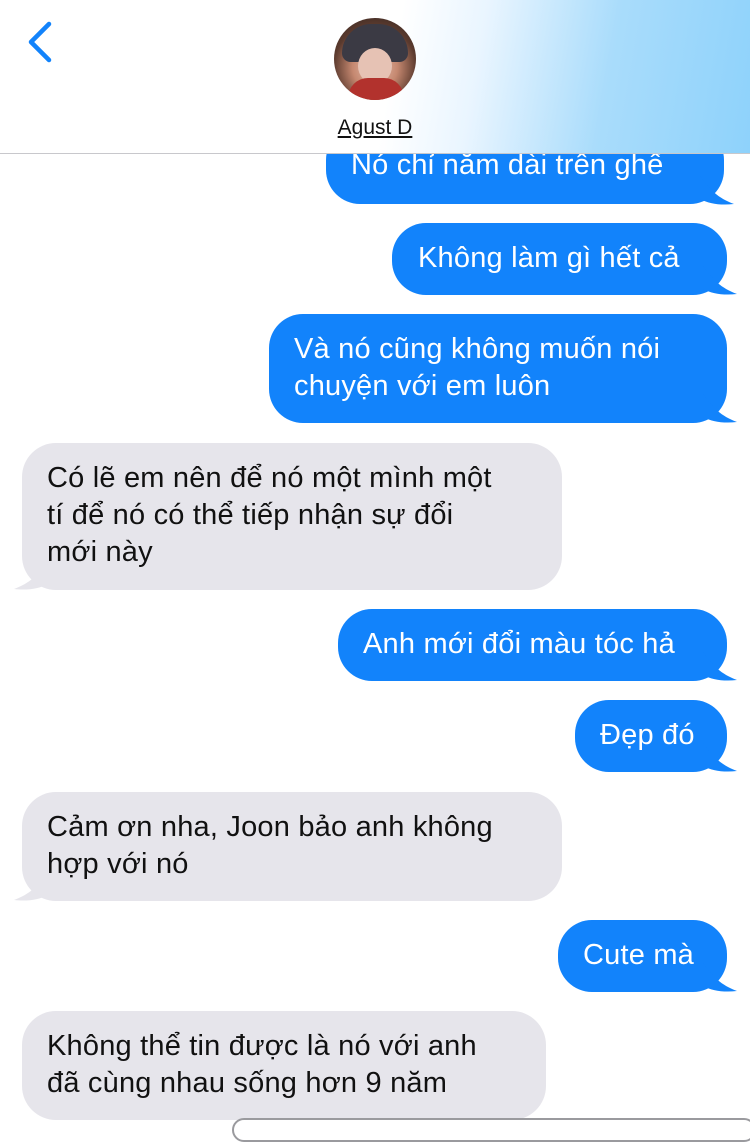  What do you see at coordinates (491, 1130) in the screenshot?
I see `message-input-edge` at bounding box center [491, 1130].